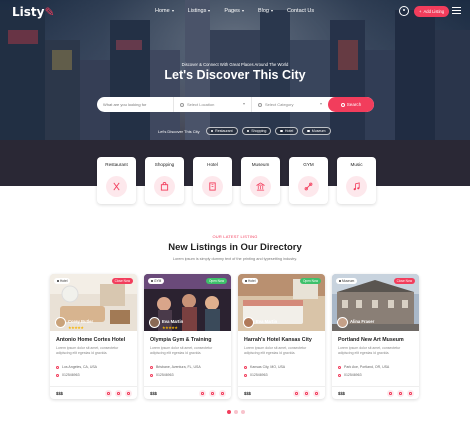 The width and height of the screenshot is (470, 425). What do you see at coordinates (96, 340) in the screenshot?
I see `listing-title: Antonio Home Cortes Hotel` at bounding box center [96, 340].